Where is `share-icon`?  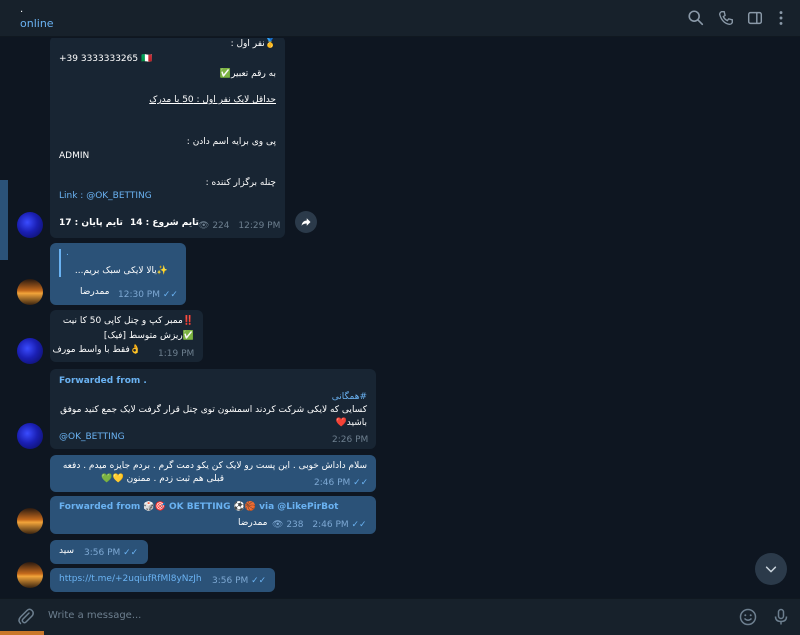 share-icon is located at coordinates (306, 222).